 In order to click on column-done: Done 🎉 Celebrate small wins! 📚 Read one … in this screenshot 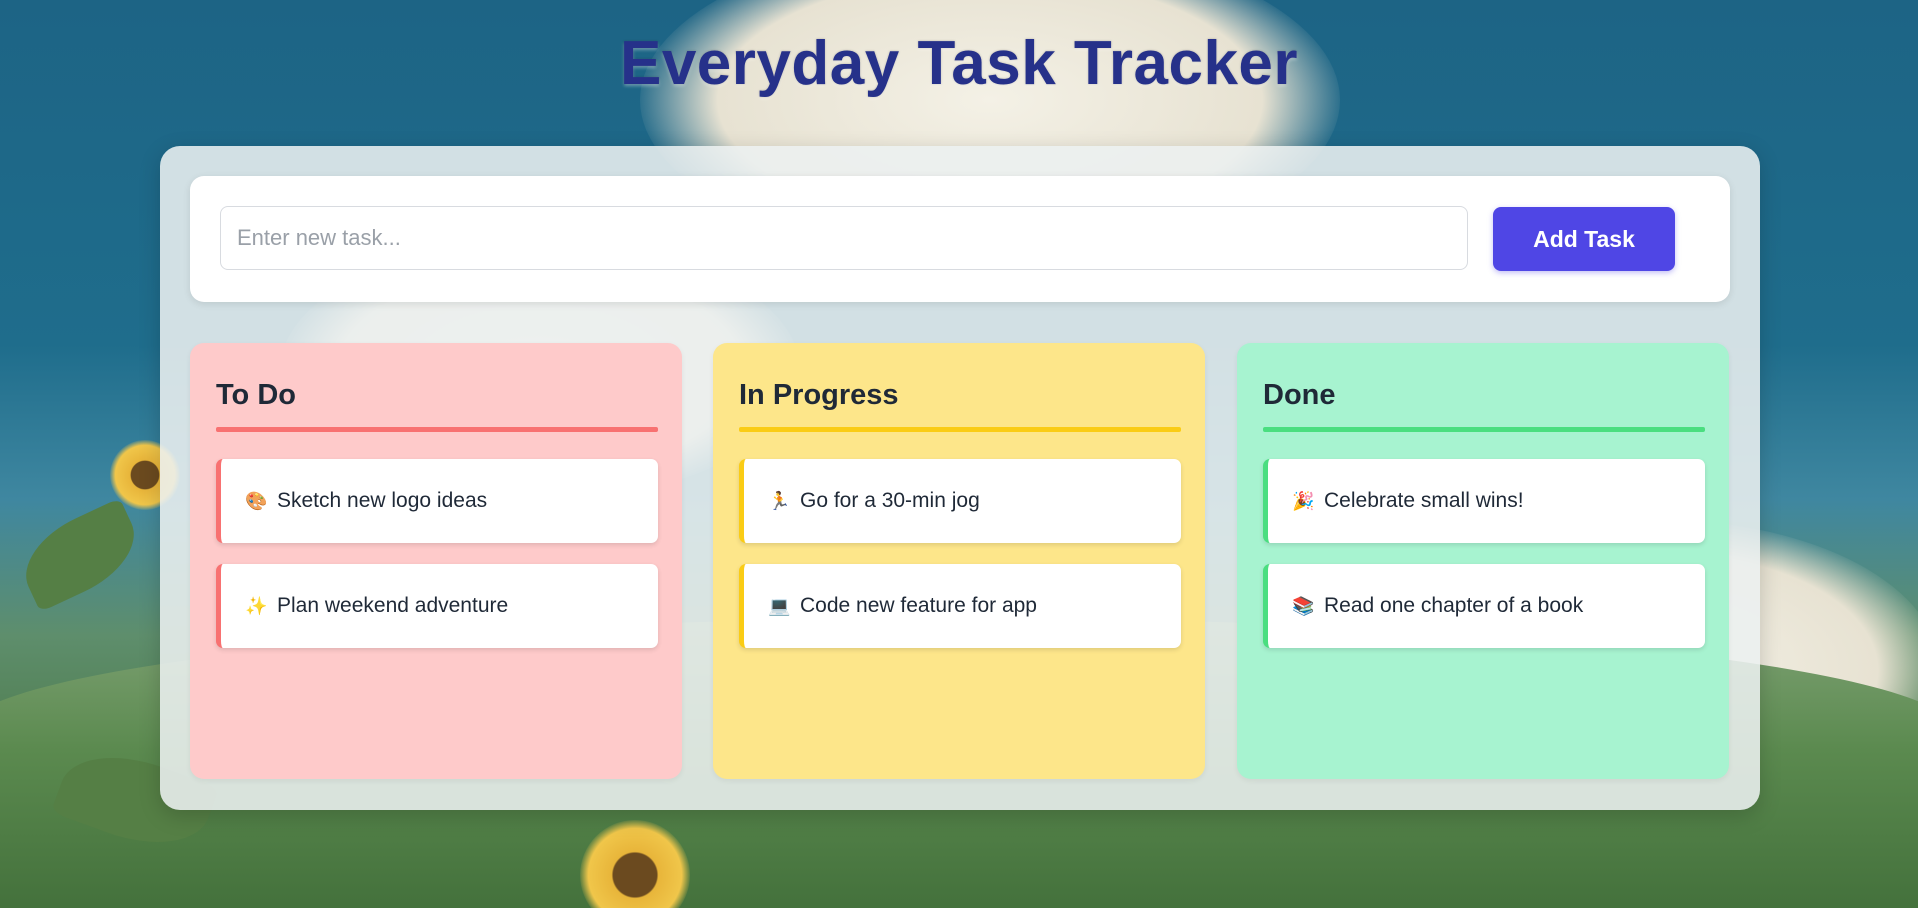, I will do `click(1483, 561)`.